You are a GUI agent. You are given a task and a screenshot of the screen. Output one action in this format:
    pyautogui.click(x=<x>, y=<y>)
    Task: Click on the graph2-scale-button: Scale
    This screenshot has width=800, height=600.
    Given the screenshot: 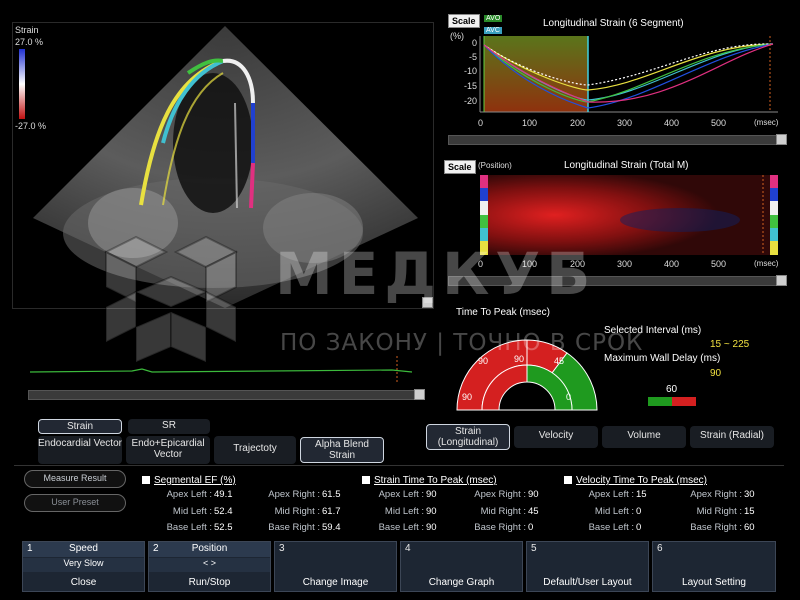 What is the action you would take?
    pyautogui.click(x=460, y=167)
    